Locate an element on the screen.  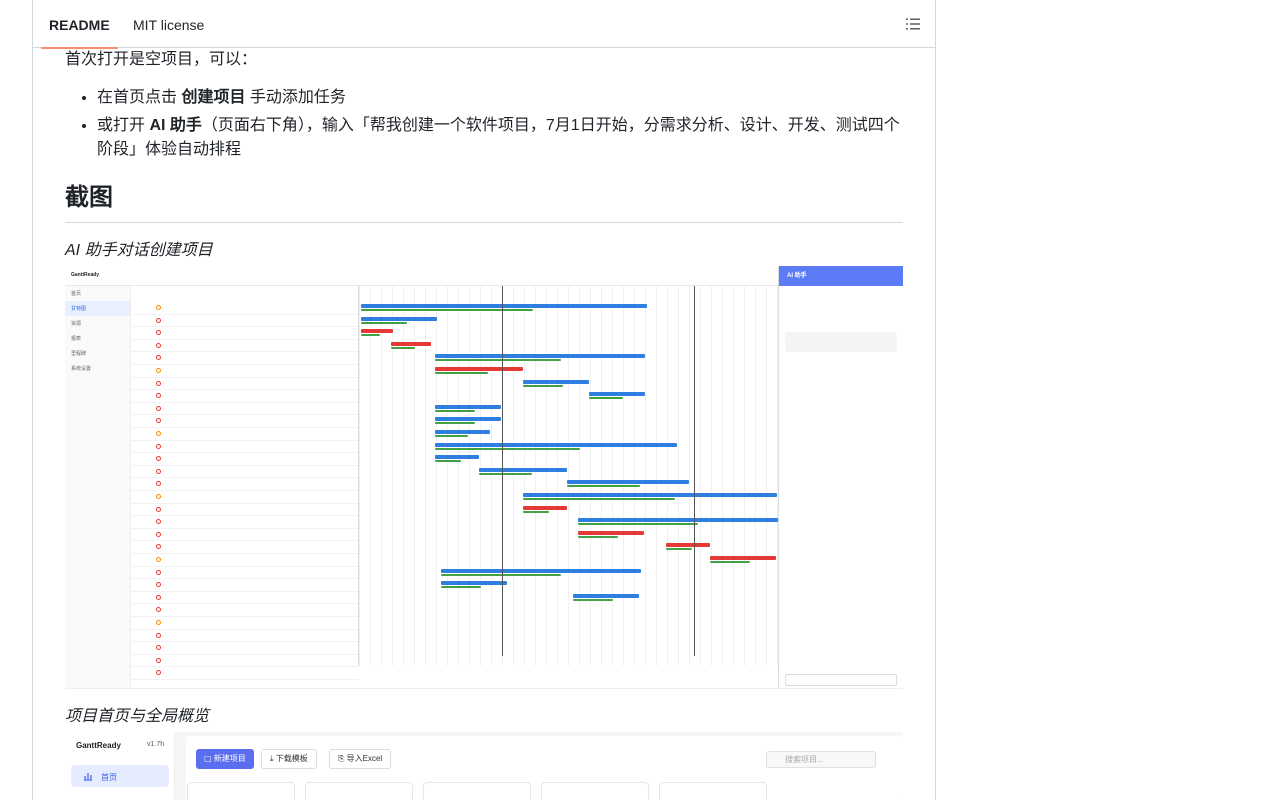
import-excel-button: ⎘ 导入Excel is located at coordinates (360, 759).